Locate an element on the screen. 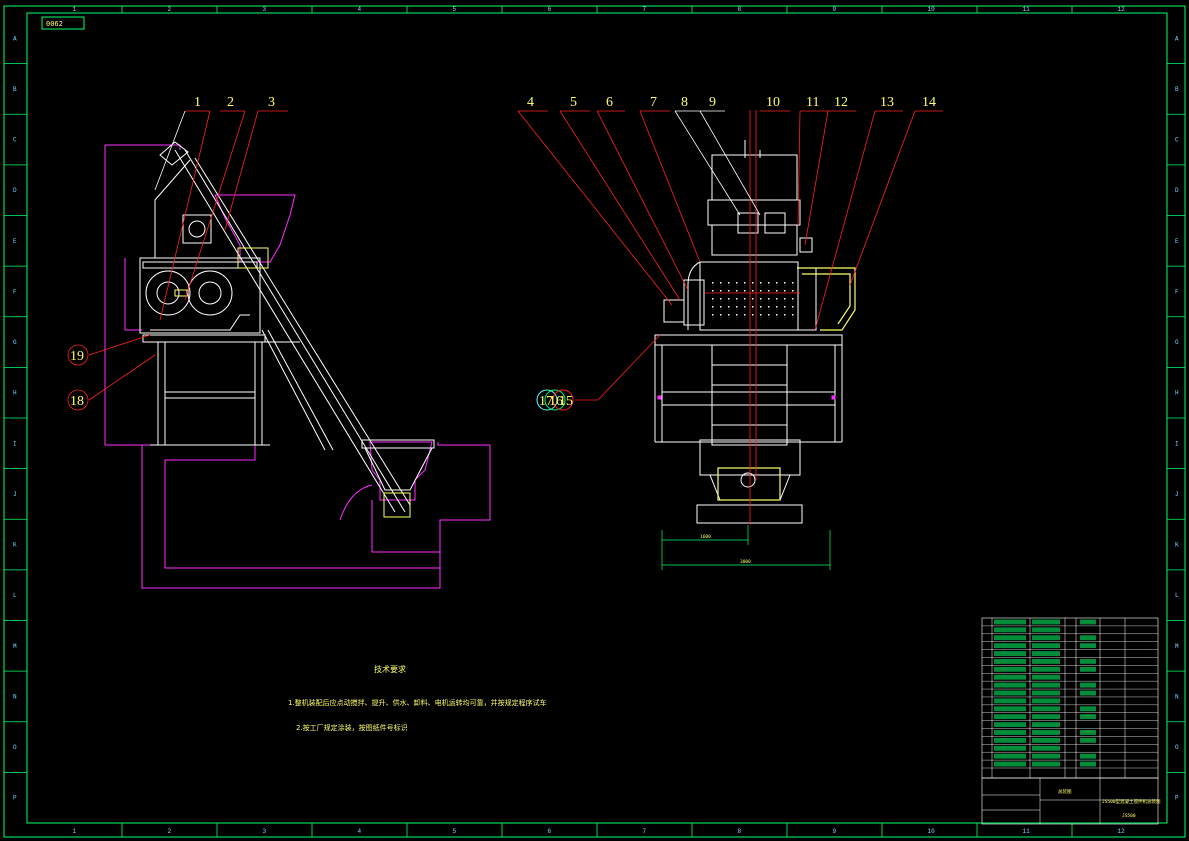 This screenshot has width=1189, height=841. drawing-code: JS500 is located at coordinates (1129, 816).